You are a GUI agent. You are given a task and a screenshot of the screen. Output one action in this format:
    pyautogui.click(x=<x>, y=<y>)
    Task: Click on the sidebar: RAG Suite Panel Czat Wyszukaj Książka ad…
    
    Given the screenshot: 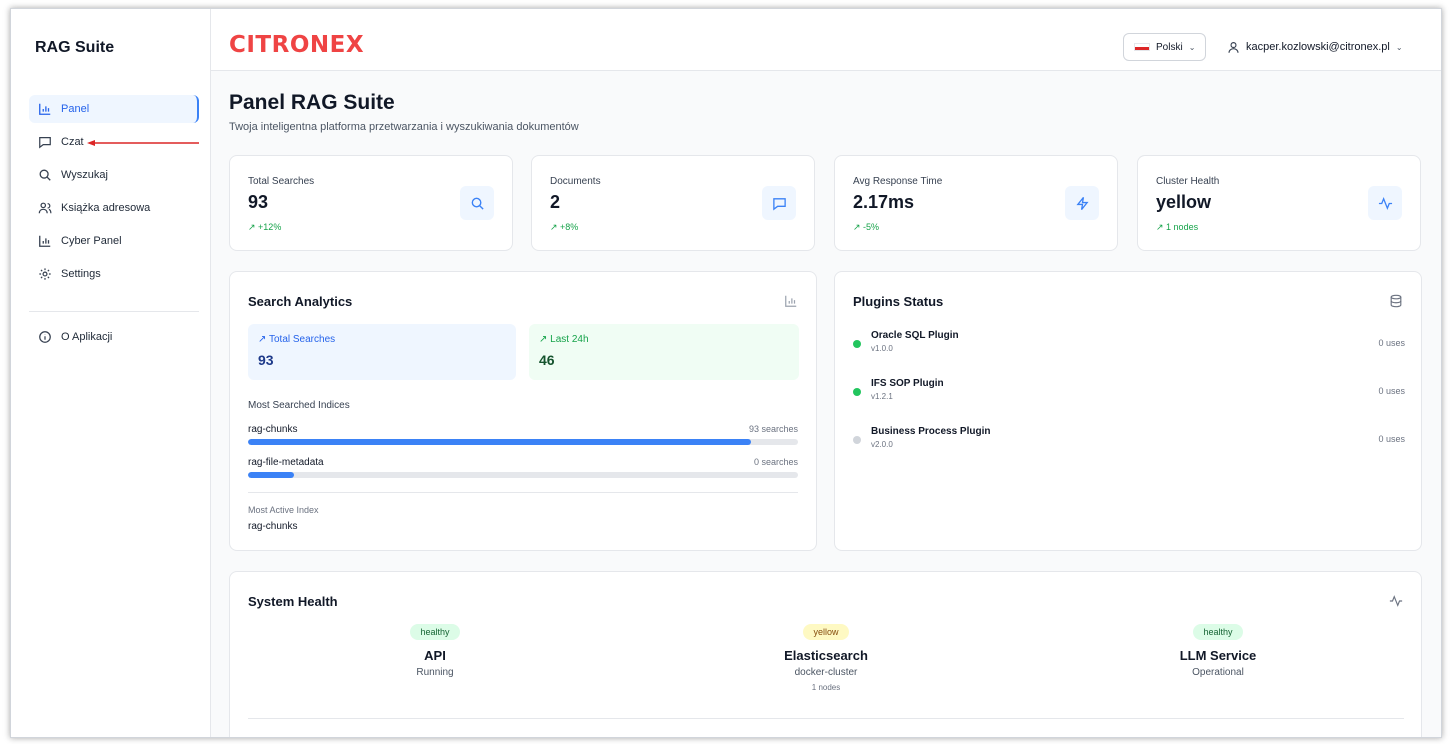 What is the action you would take?
    pyautogui.click(x=111, y=373)
    